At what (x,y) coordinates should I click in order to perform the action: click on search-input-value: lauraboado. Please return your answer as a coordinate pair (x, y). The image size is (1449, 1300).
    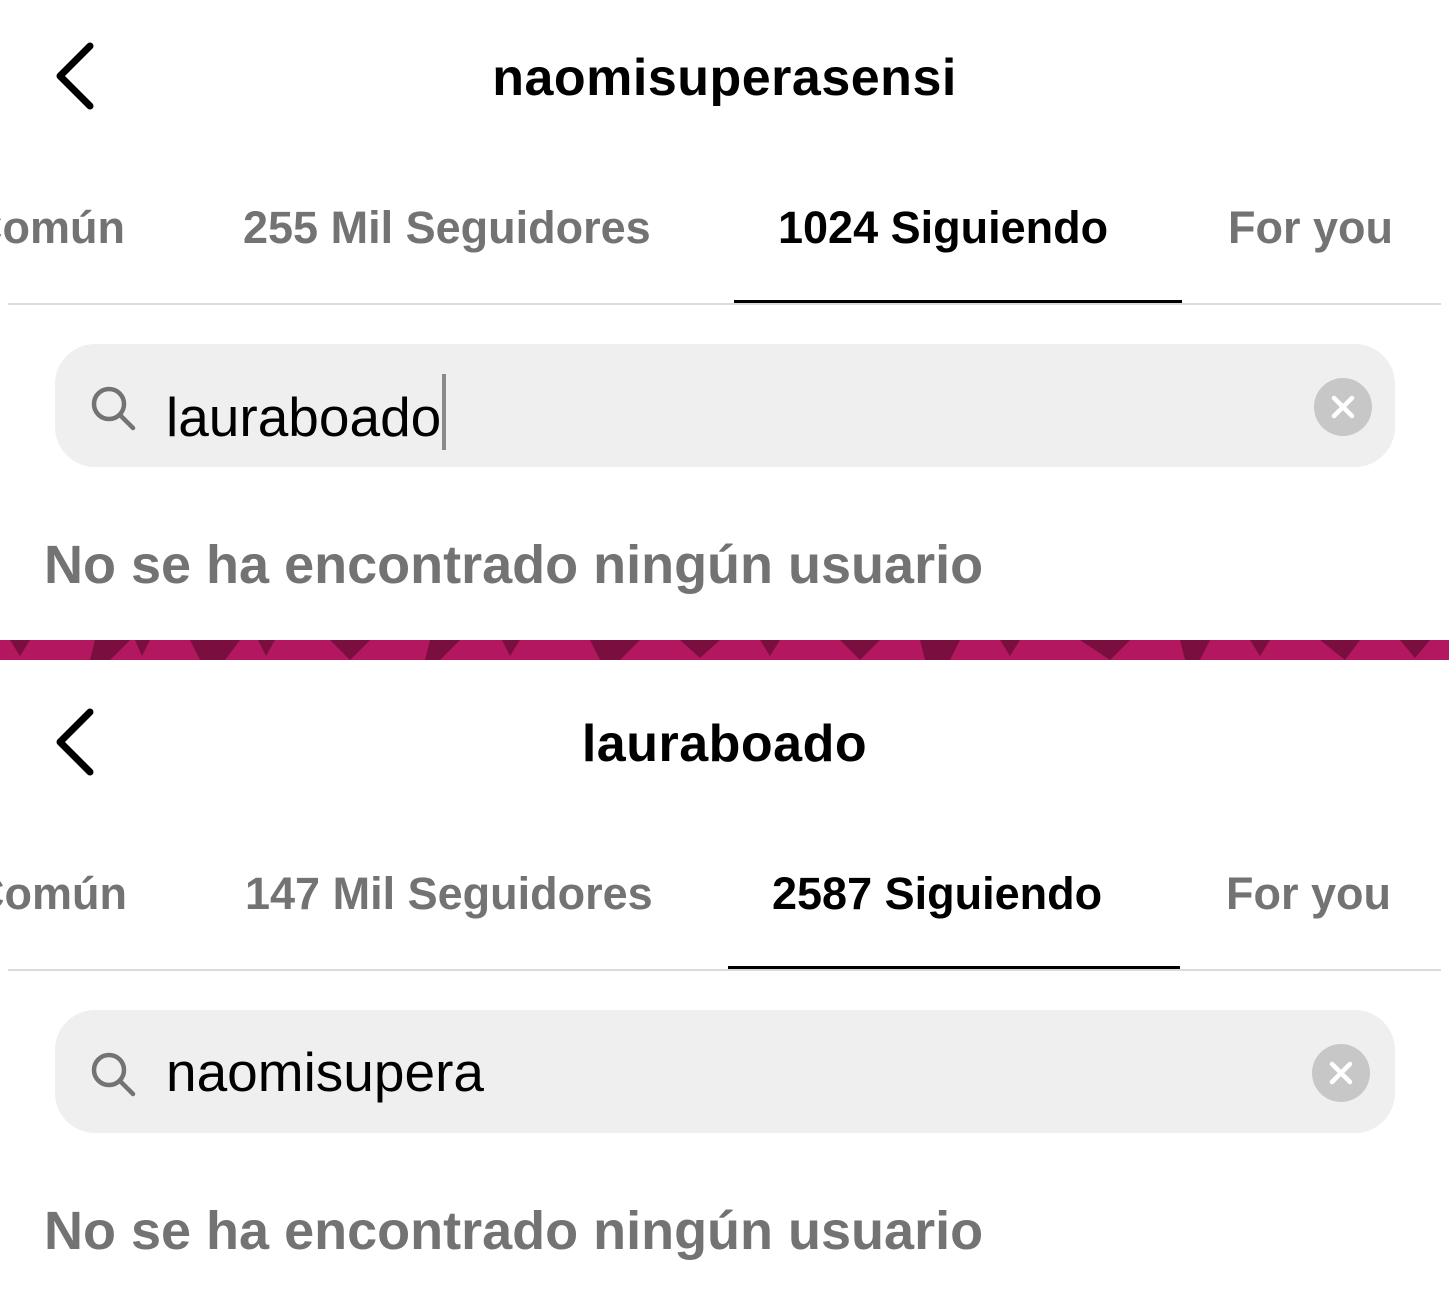
    Looking at the image, I should click on (306, 412).